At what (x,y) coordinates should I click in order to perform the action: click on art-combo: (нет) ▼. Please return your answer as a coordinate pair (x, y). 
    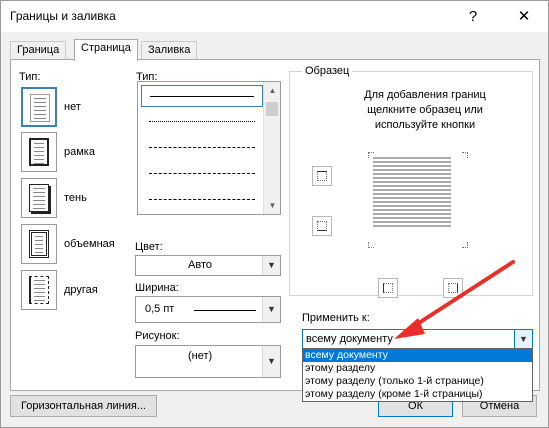
    Looking at the image, I should click on (208, 361).